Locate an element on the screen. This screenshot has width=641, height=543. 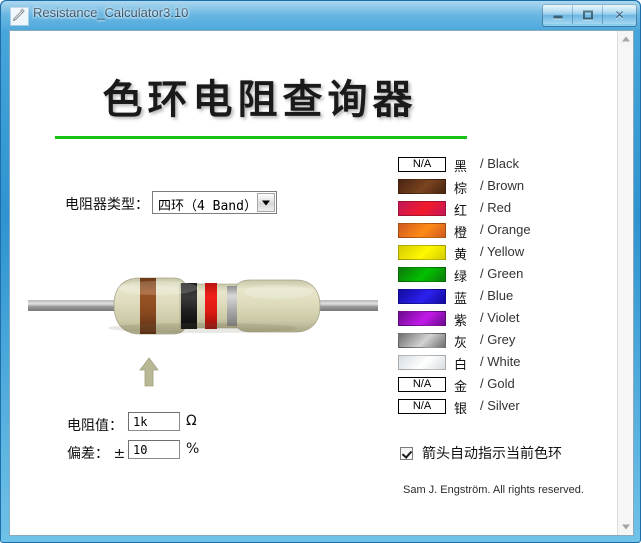
legend-row: N/A 黑 / Black is located at coordinates (498, 166).